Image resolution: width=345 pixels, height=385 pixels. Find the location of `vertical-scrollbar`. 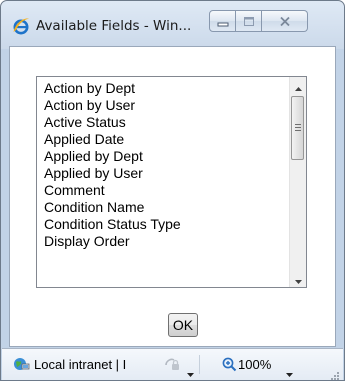

vertical-scrollbar is located at coordinates (297, 182).